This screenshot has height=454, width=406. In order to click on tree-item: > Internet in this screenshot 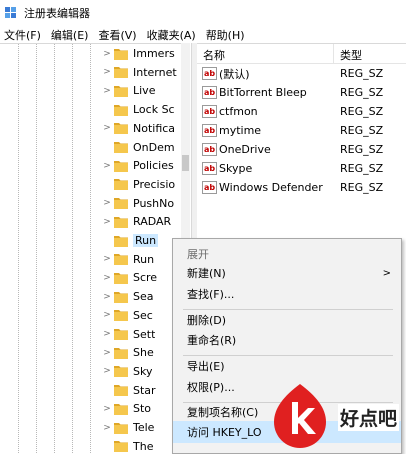, I will do `click(145, 72)`.